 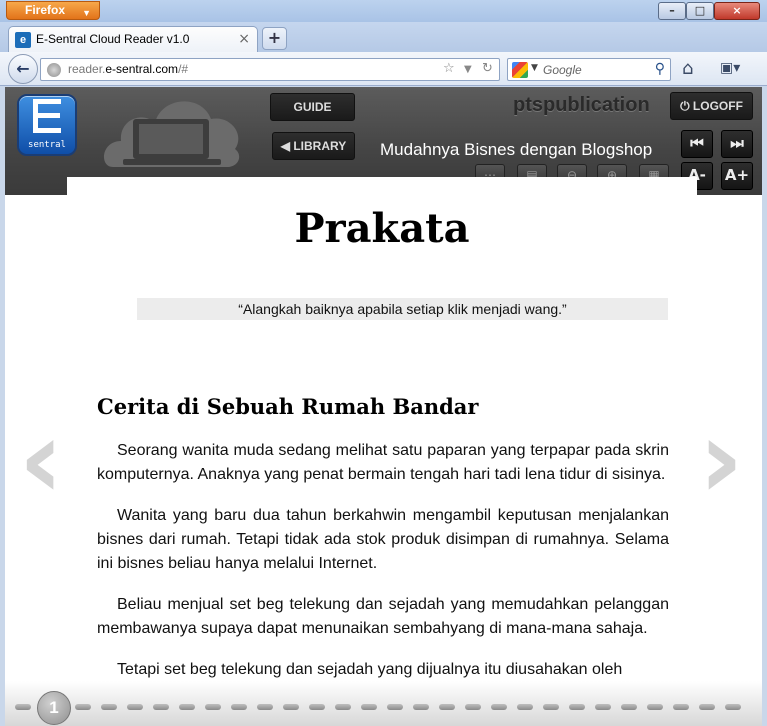 I want to click on maximize-button: □, so click(x=700, y=11).